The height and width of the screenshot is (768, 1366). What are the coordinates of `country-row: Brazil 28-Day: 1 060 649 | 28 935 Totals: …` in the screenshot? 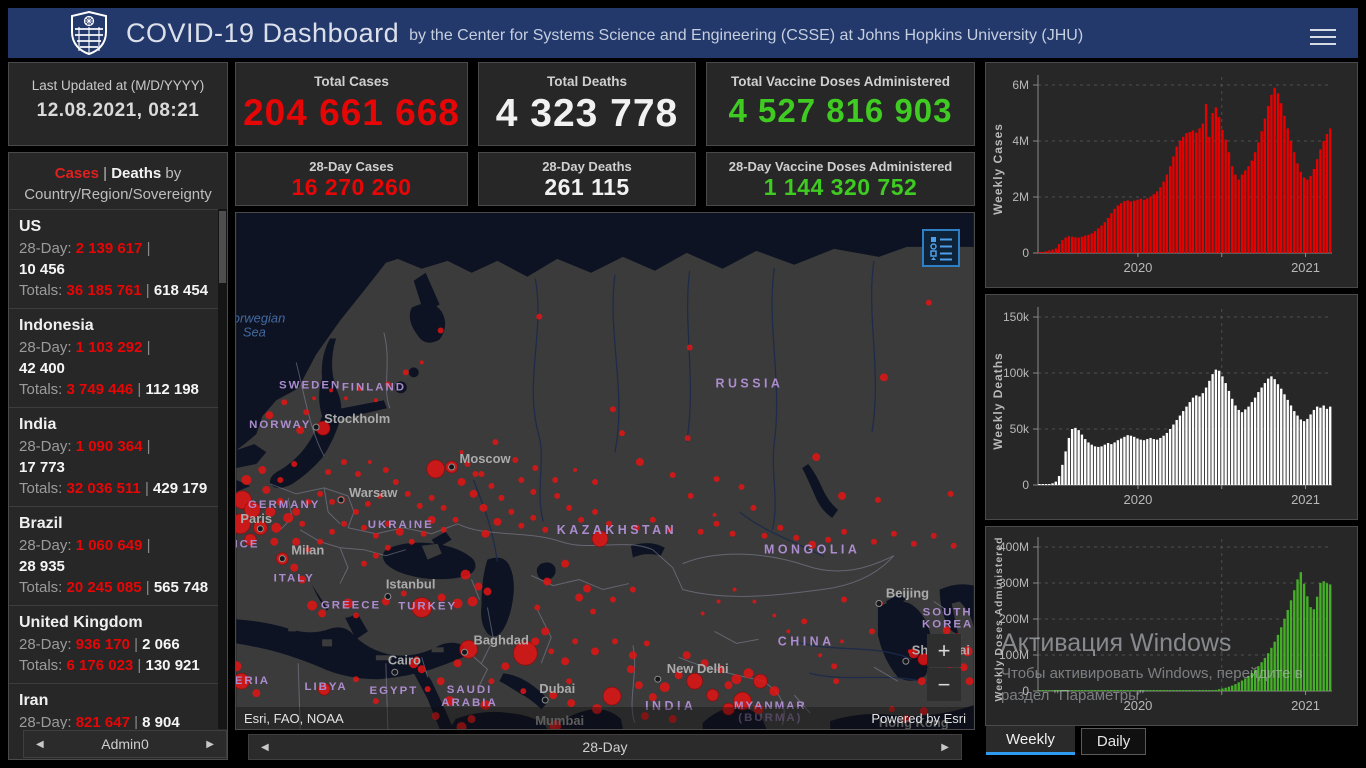 It's located at (113, 555).